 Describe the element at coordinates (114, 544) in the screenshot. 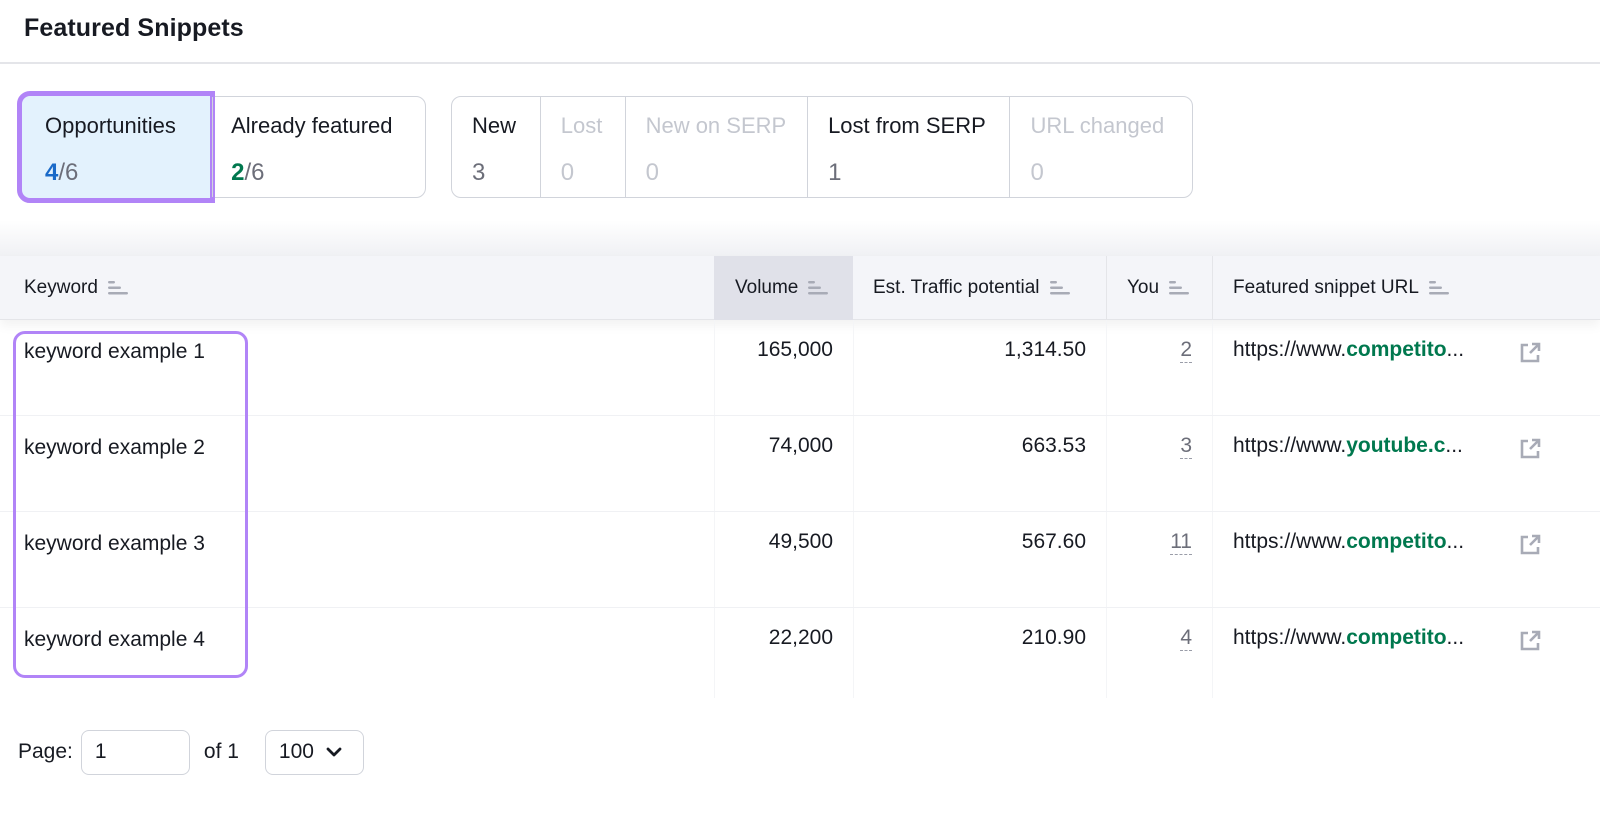

I see `keyword-cell: keyword example 3` at that location.